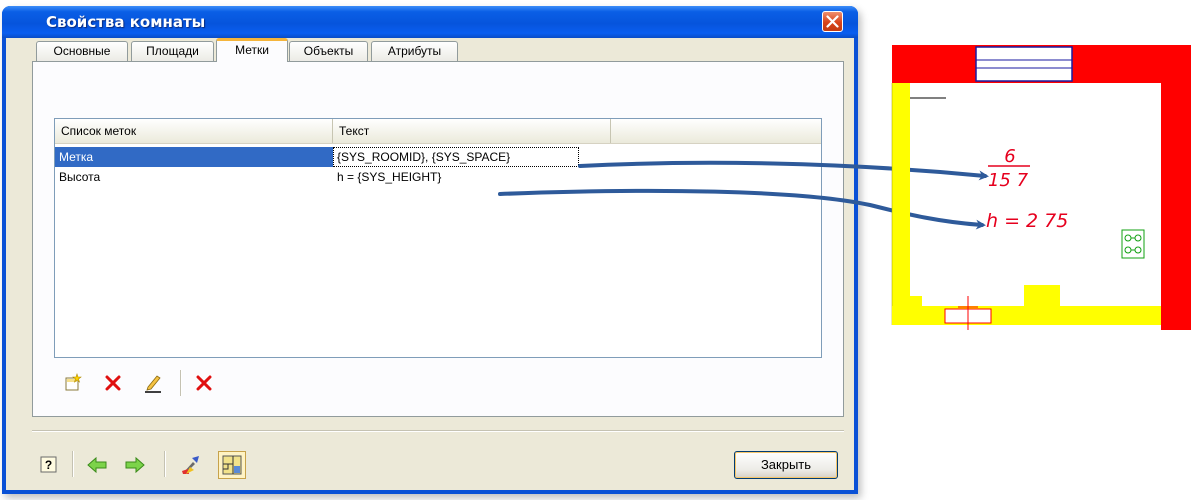 The width and height of the screenshot is (1191, 500). Describe the element at coordinates (1176, 187) in the screenshot. I see `wall-right` at that location.